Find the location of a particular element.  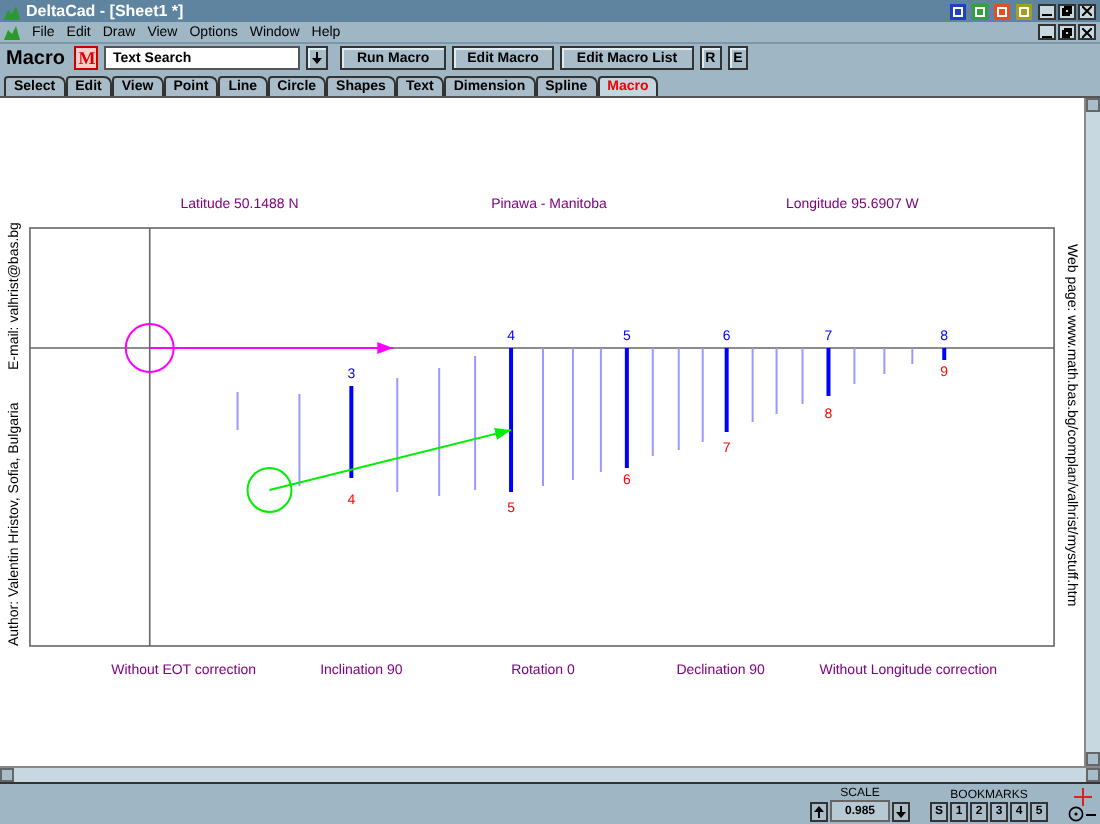

scale-up-button is located at coordinates (819, 811).